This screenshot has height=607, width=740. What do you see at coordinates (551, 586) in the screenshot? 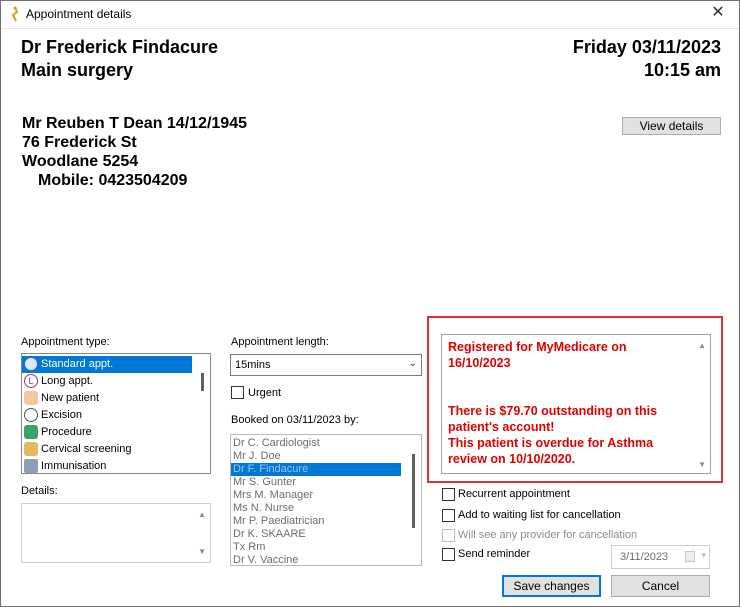
I see `save-button: Save changes` at bounding box center [551, 586].